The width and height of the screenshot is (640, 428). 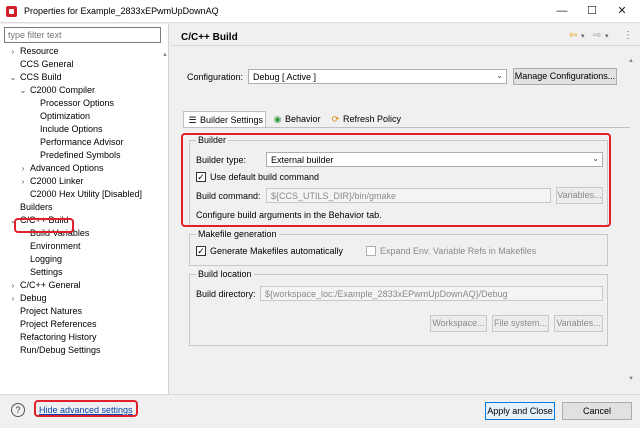 I want to click on tree-item: Run/Debug Settings, so click(x=82, y=350).